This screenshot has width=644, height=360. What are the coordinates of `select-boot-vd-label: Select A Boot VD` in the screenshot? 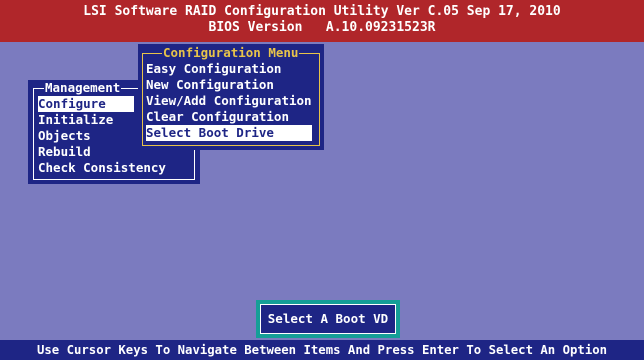 It's located at (328, 319).